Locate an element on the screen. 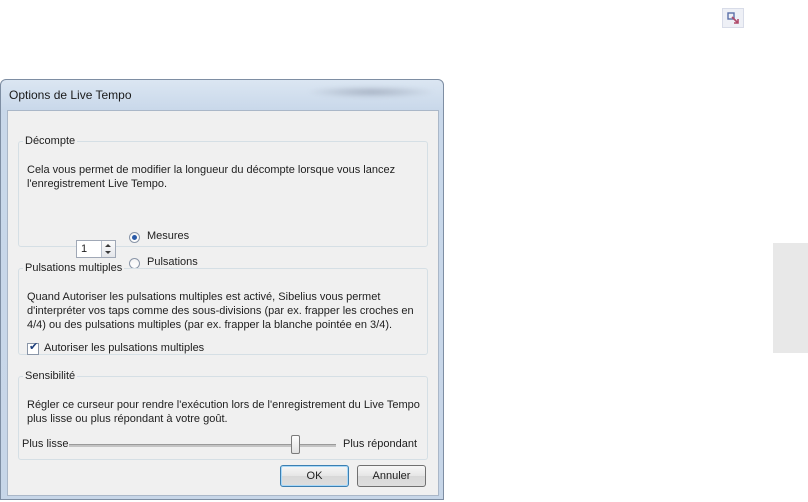 Image resolution: width=808 pixels, height=502 pixels. allow-multiple-label: Autoriser les pulsations multiples is located at coordinates (124, 348).